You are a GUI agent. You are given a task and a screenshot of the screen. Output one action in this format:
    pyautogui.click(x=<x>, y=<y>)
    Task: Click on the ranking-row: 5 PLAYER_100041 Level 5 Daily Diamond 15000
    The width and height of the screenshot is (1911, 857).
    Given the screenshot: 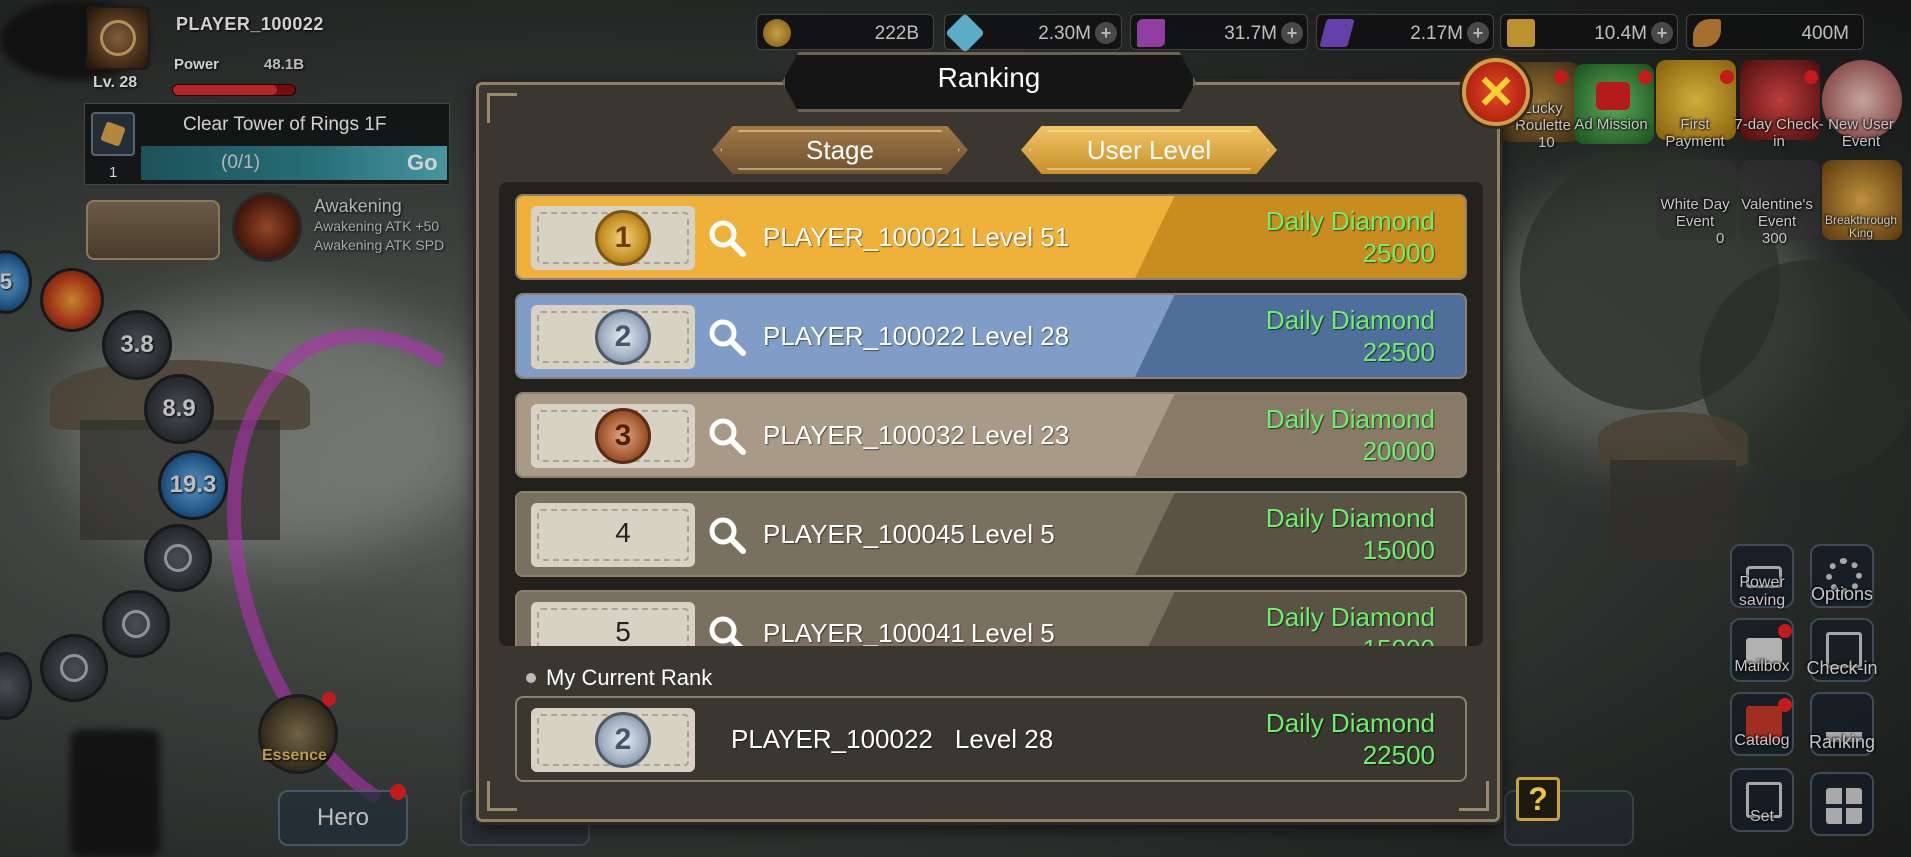 What is the action you would take?
    pyautogui.click(x=991, y=618)
    